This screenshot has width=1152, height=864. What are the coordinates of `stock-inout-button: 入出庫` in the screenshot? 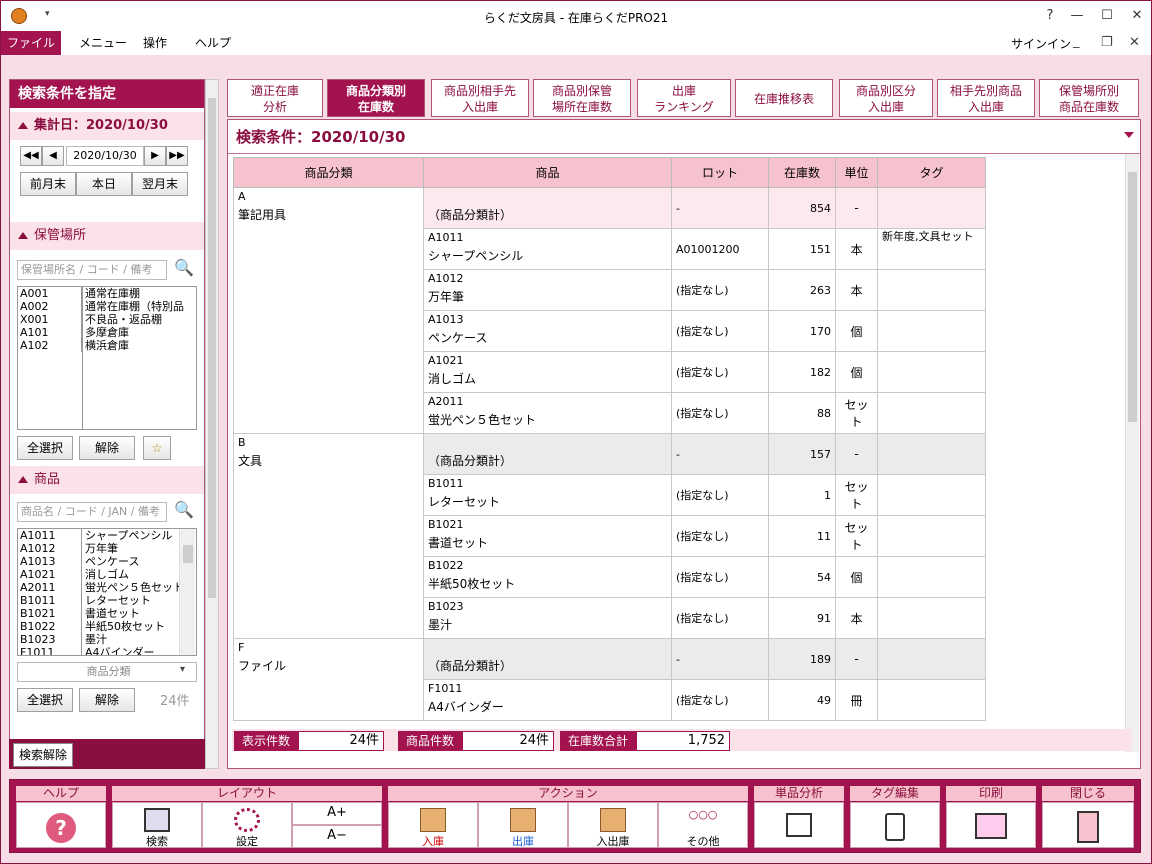 It's located at (613, 825).